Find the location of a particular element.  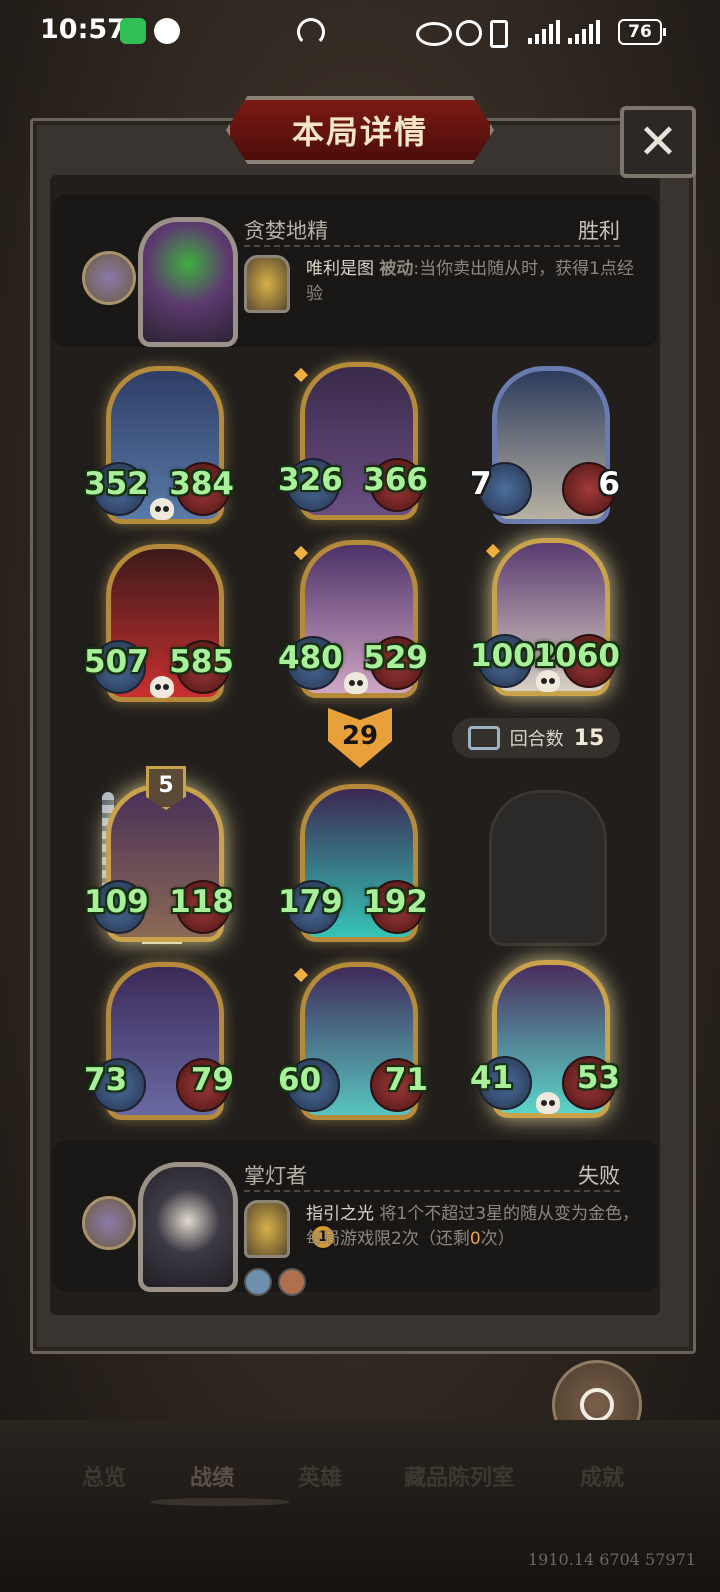

nav-overview: 总览 is located at coordinates (104, 1476).